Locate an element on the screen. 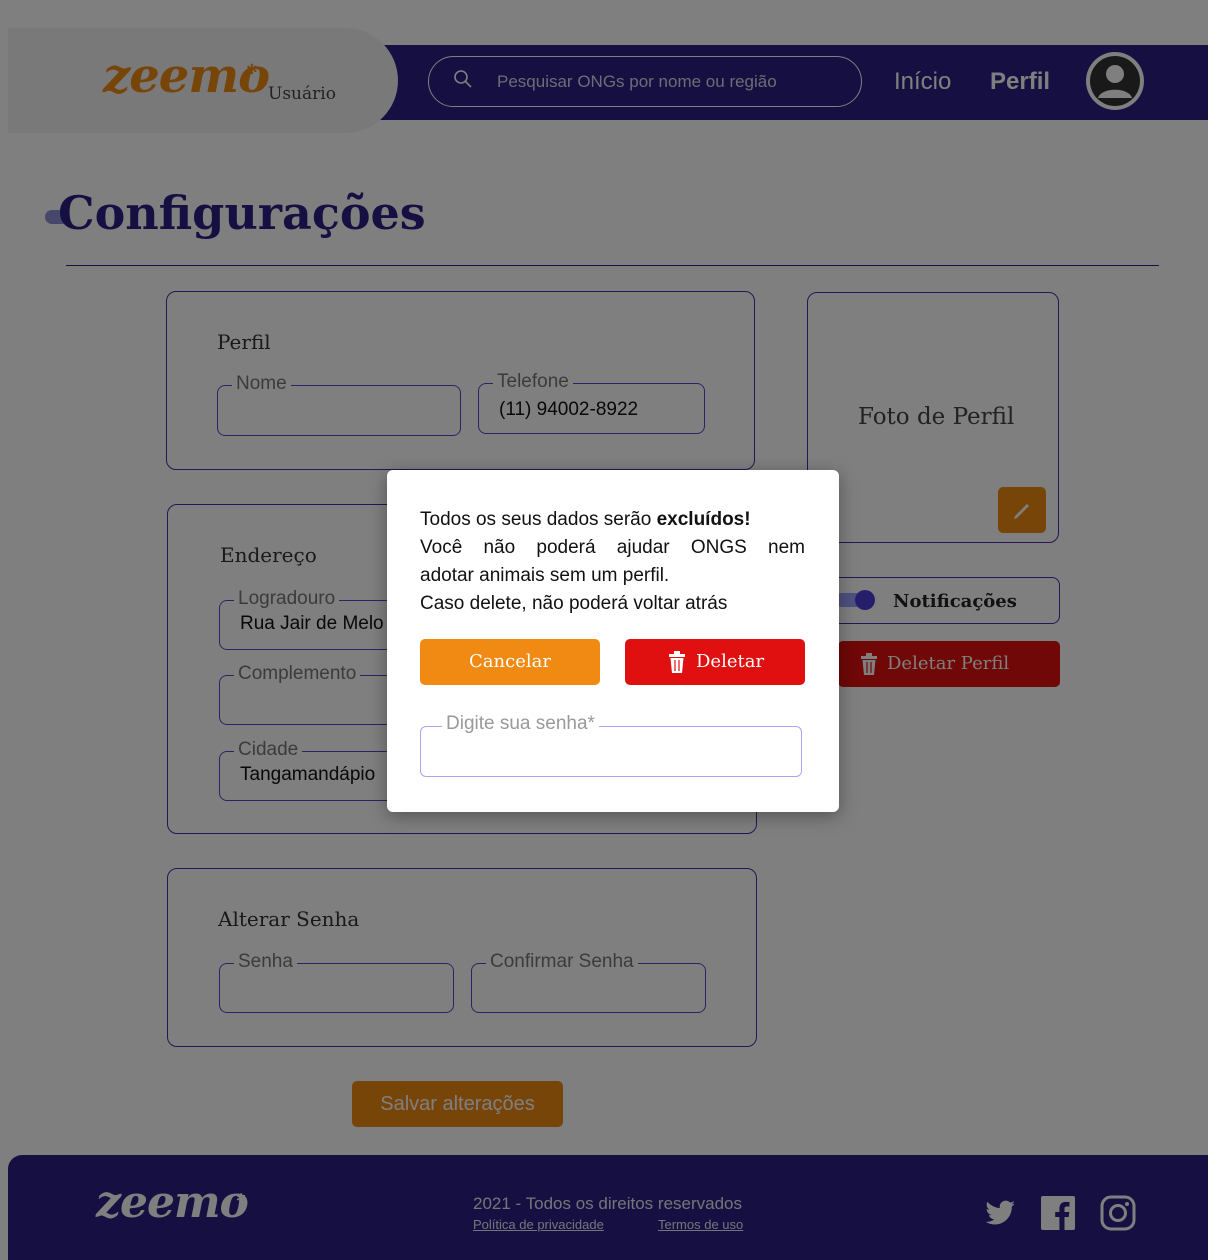 The image size is (1208, 1260). warning-line-1: Todos os seus dados serão excluídos! is located at coordinates (612, 520).